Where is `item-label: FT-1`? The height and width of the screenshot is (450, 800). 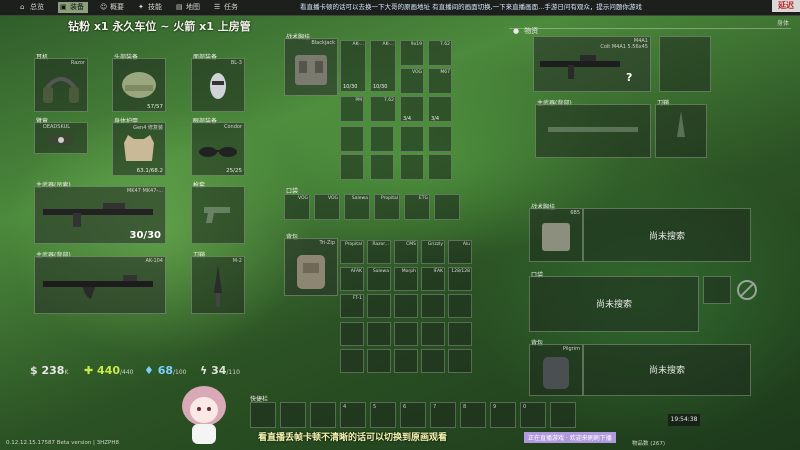
item-label: FT-1 is located at coordinates (357, 298).